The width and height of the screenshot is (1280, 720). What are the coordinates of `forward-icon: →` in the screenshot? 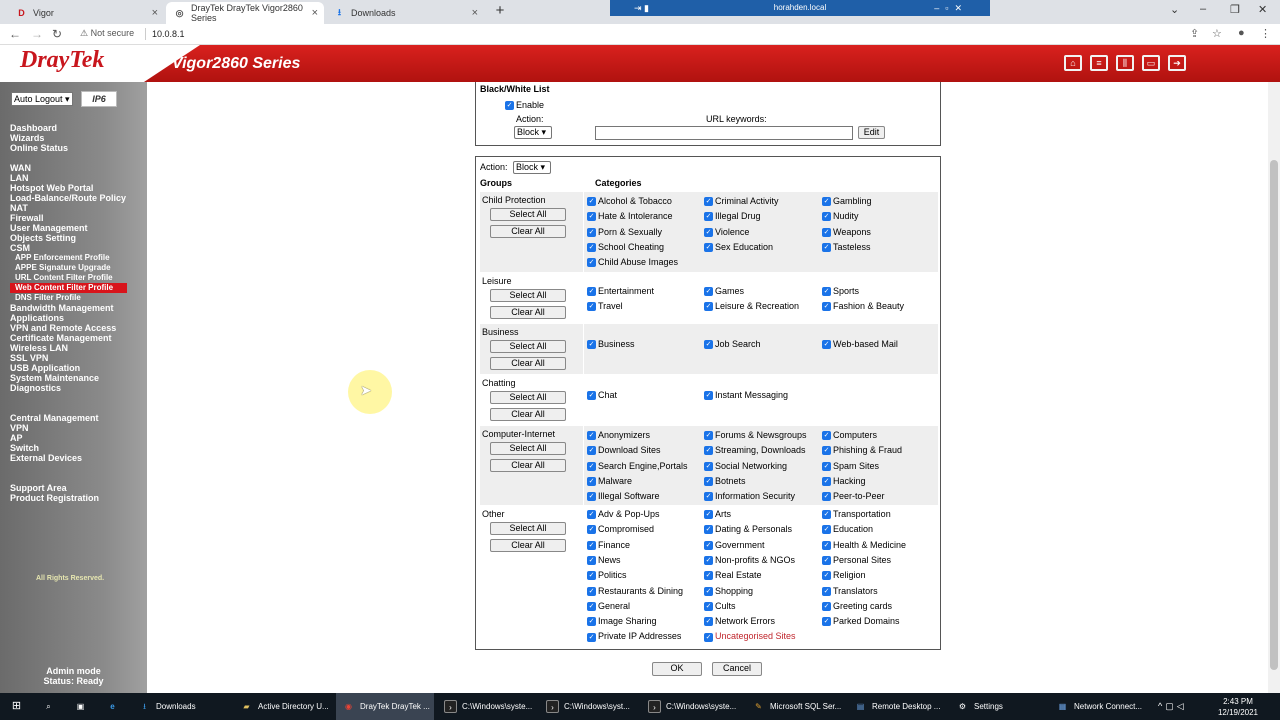 It's located at (37, 34).